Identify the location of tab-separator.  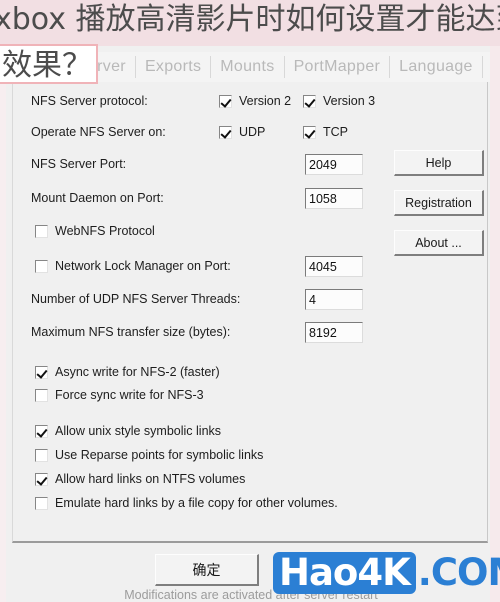
(482, 67).